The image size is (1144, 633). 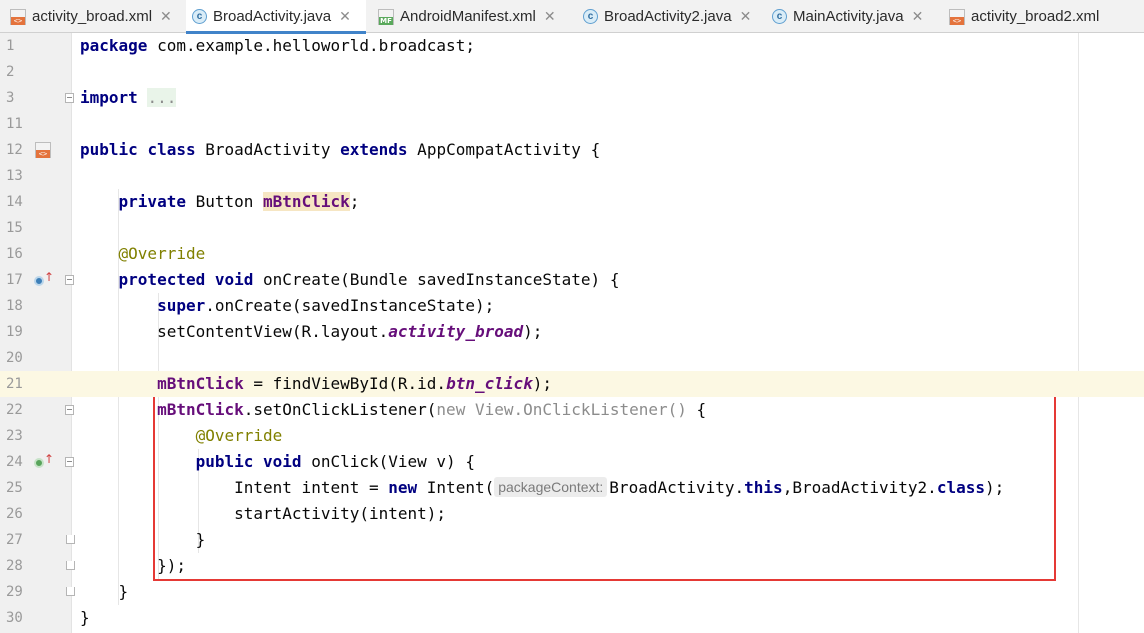 I want to click on code-text: @Override, so click(x=143, y=254).